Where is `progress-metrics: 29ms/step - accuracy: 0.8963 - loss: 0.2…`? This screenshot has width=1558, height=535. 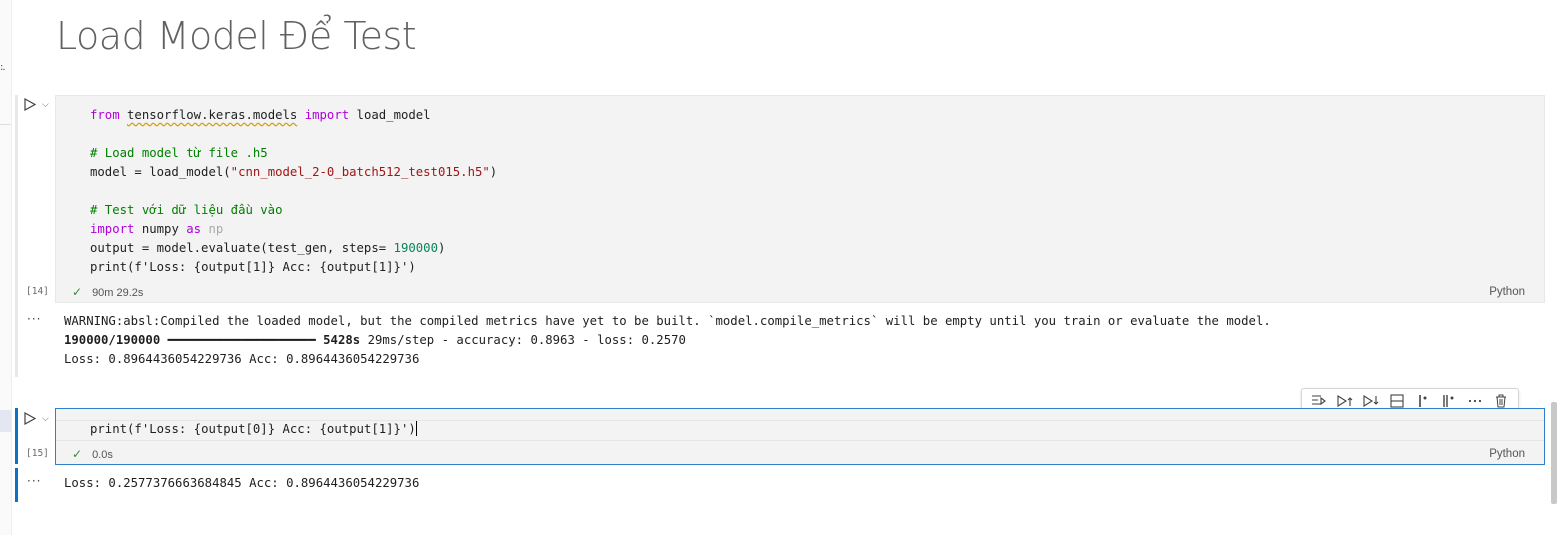 progress-metrics: 29ms/step - accuracy: 0.8963 - loss: 0.2… is located at coordinates (523, 340).